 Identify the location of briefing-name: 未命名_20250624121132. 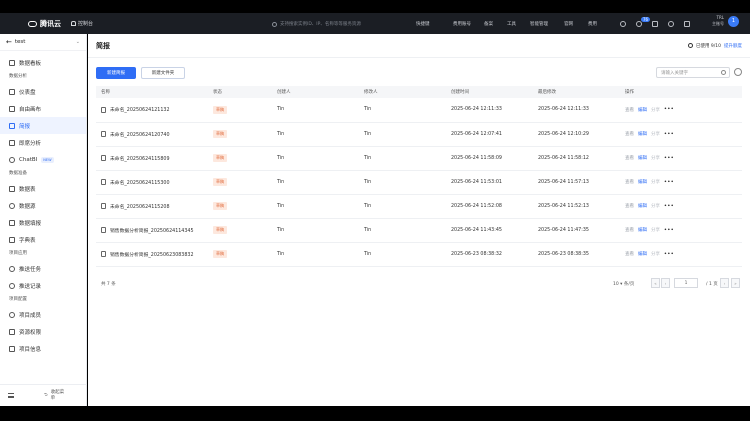
(140, 109).